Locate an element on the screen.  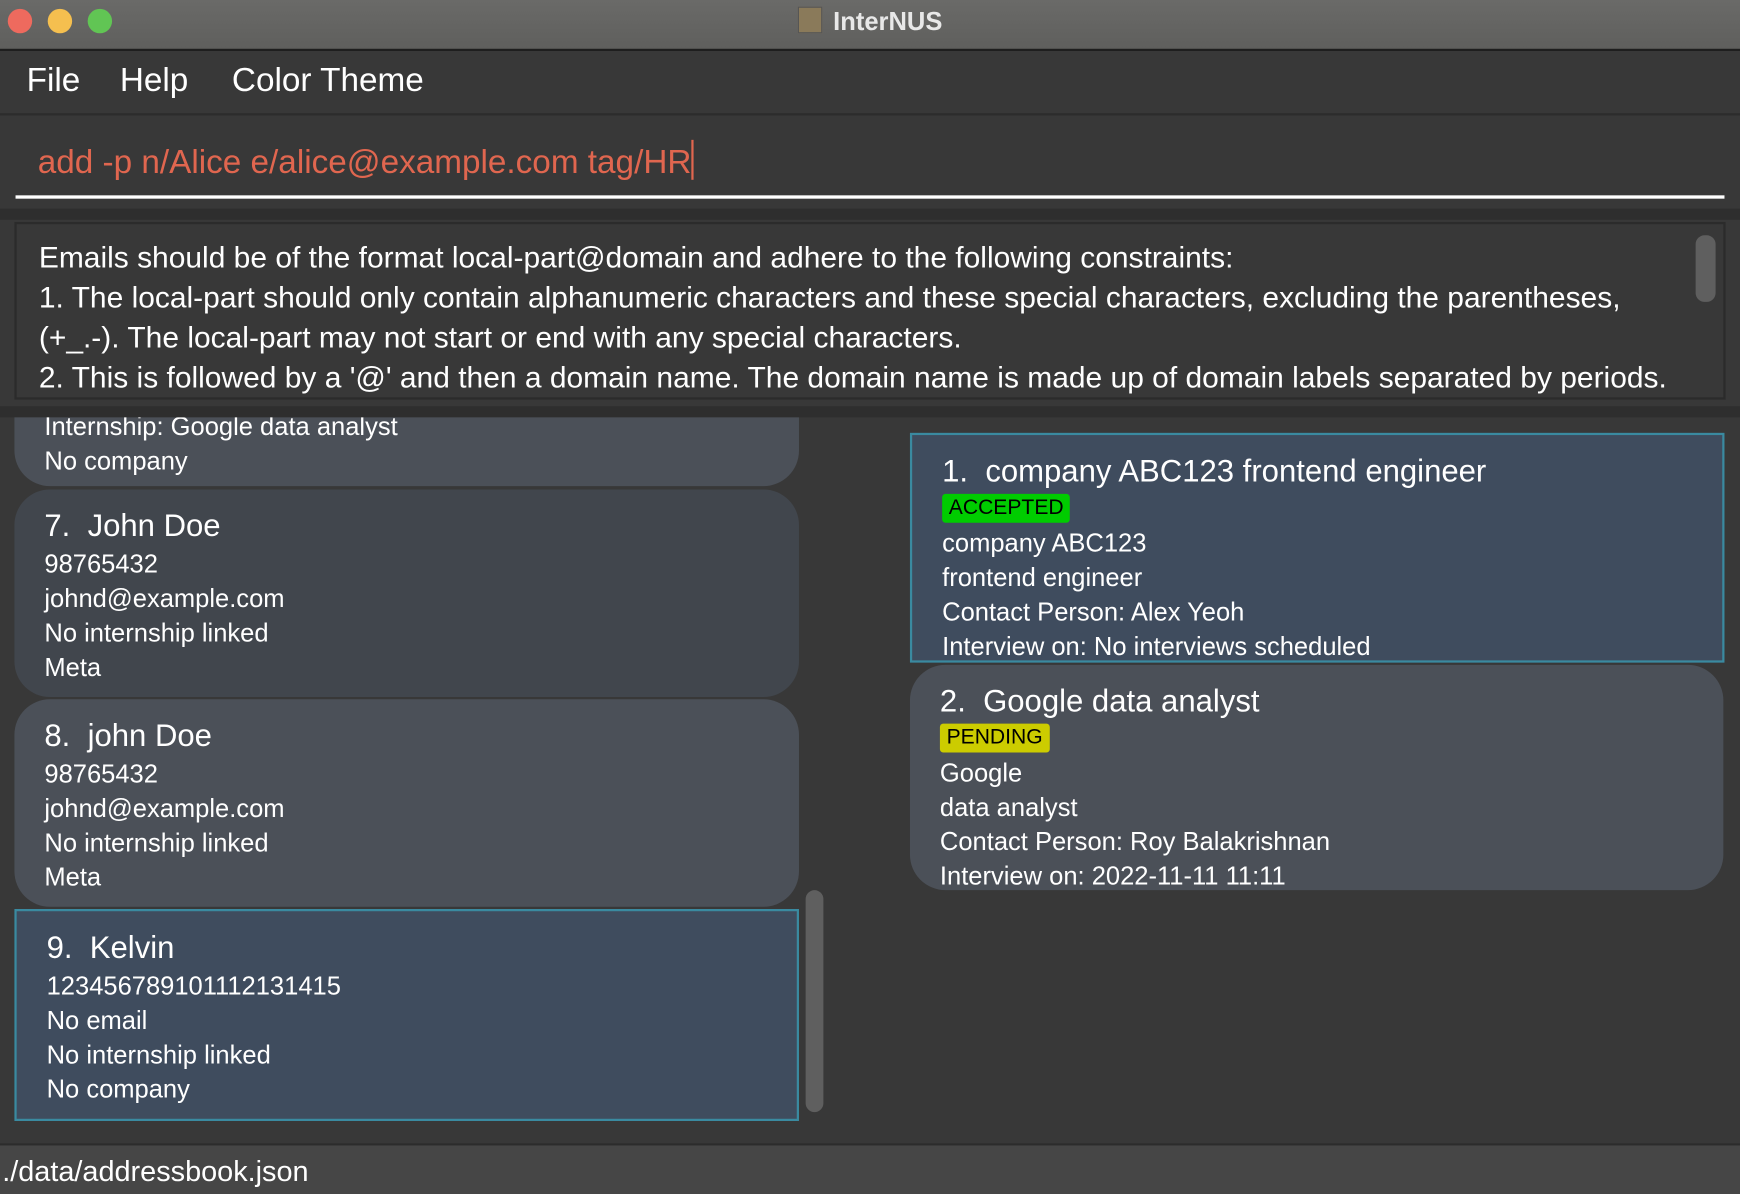
internship-company: company ABC123 is located at coordinates (1044, 543).